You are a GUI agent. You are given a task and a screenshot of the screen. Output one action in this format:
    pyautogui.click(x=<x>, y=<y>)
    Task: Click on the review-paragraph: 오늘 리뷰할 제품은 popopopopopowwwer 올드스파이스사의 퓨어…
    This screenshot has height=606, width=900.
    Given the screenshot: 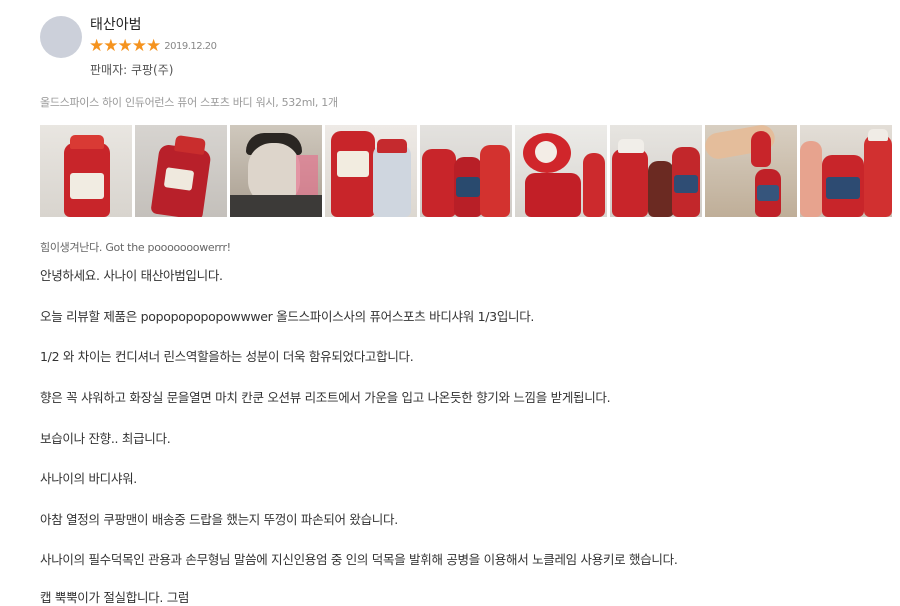 What is the action you would take?
    pyautogui.click(x=287, y=316)
    